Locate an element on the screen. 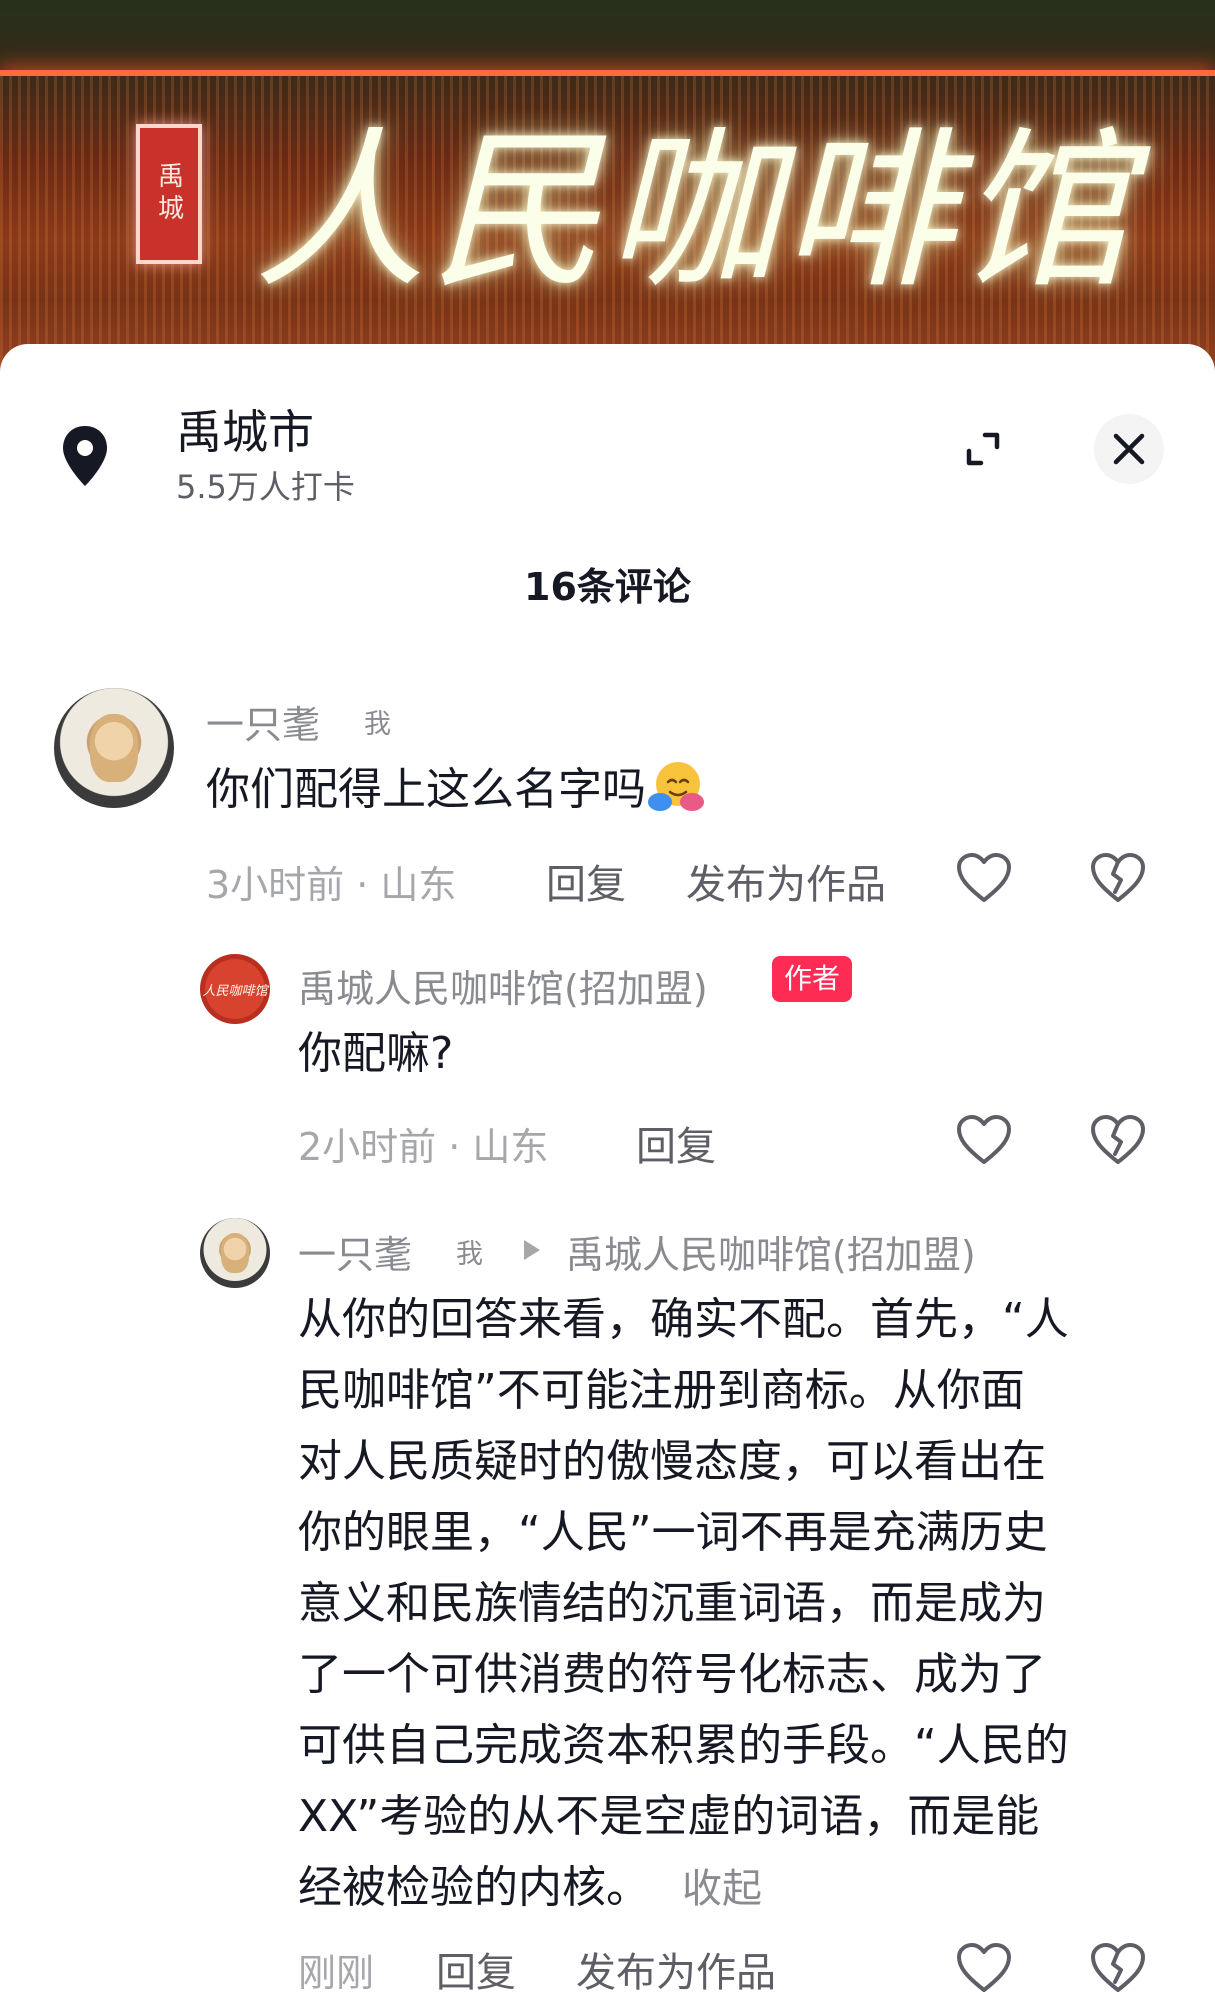  expand-icon is located at coordinates (983, 449).